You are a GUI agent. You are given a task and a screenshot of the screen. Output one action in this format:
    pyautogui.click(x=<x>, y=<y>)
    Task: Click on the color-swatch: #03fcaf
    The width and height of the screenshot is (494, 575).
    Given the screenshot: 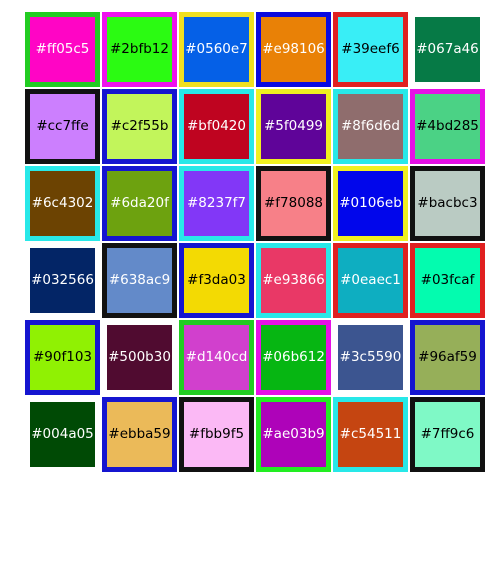 What is the action you would take?
    pyautogui.click(x=447, y=280)
    